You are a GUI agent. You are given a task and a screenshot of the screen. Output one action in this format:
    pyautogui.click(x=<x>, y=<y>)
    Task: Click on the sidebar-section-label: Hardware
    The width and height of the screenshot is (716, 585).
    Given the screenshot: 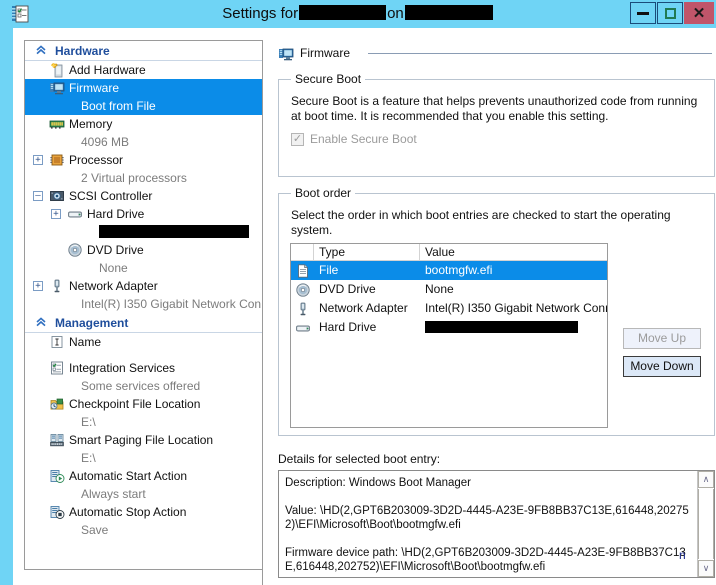 What is the action you would take?
    pyautogui.click(x=82, y=51)
    